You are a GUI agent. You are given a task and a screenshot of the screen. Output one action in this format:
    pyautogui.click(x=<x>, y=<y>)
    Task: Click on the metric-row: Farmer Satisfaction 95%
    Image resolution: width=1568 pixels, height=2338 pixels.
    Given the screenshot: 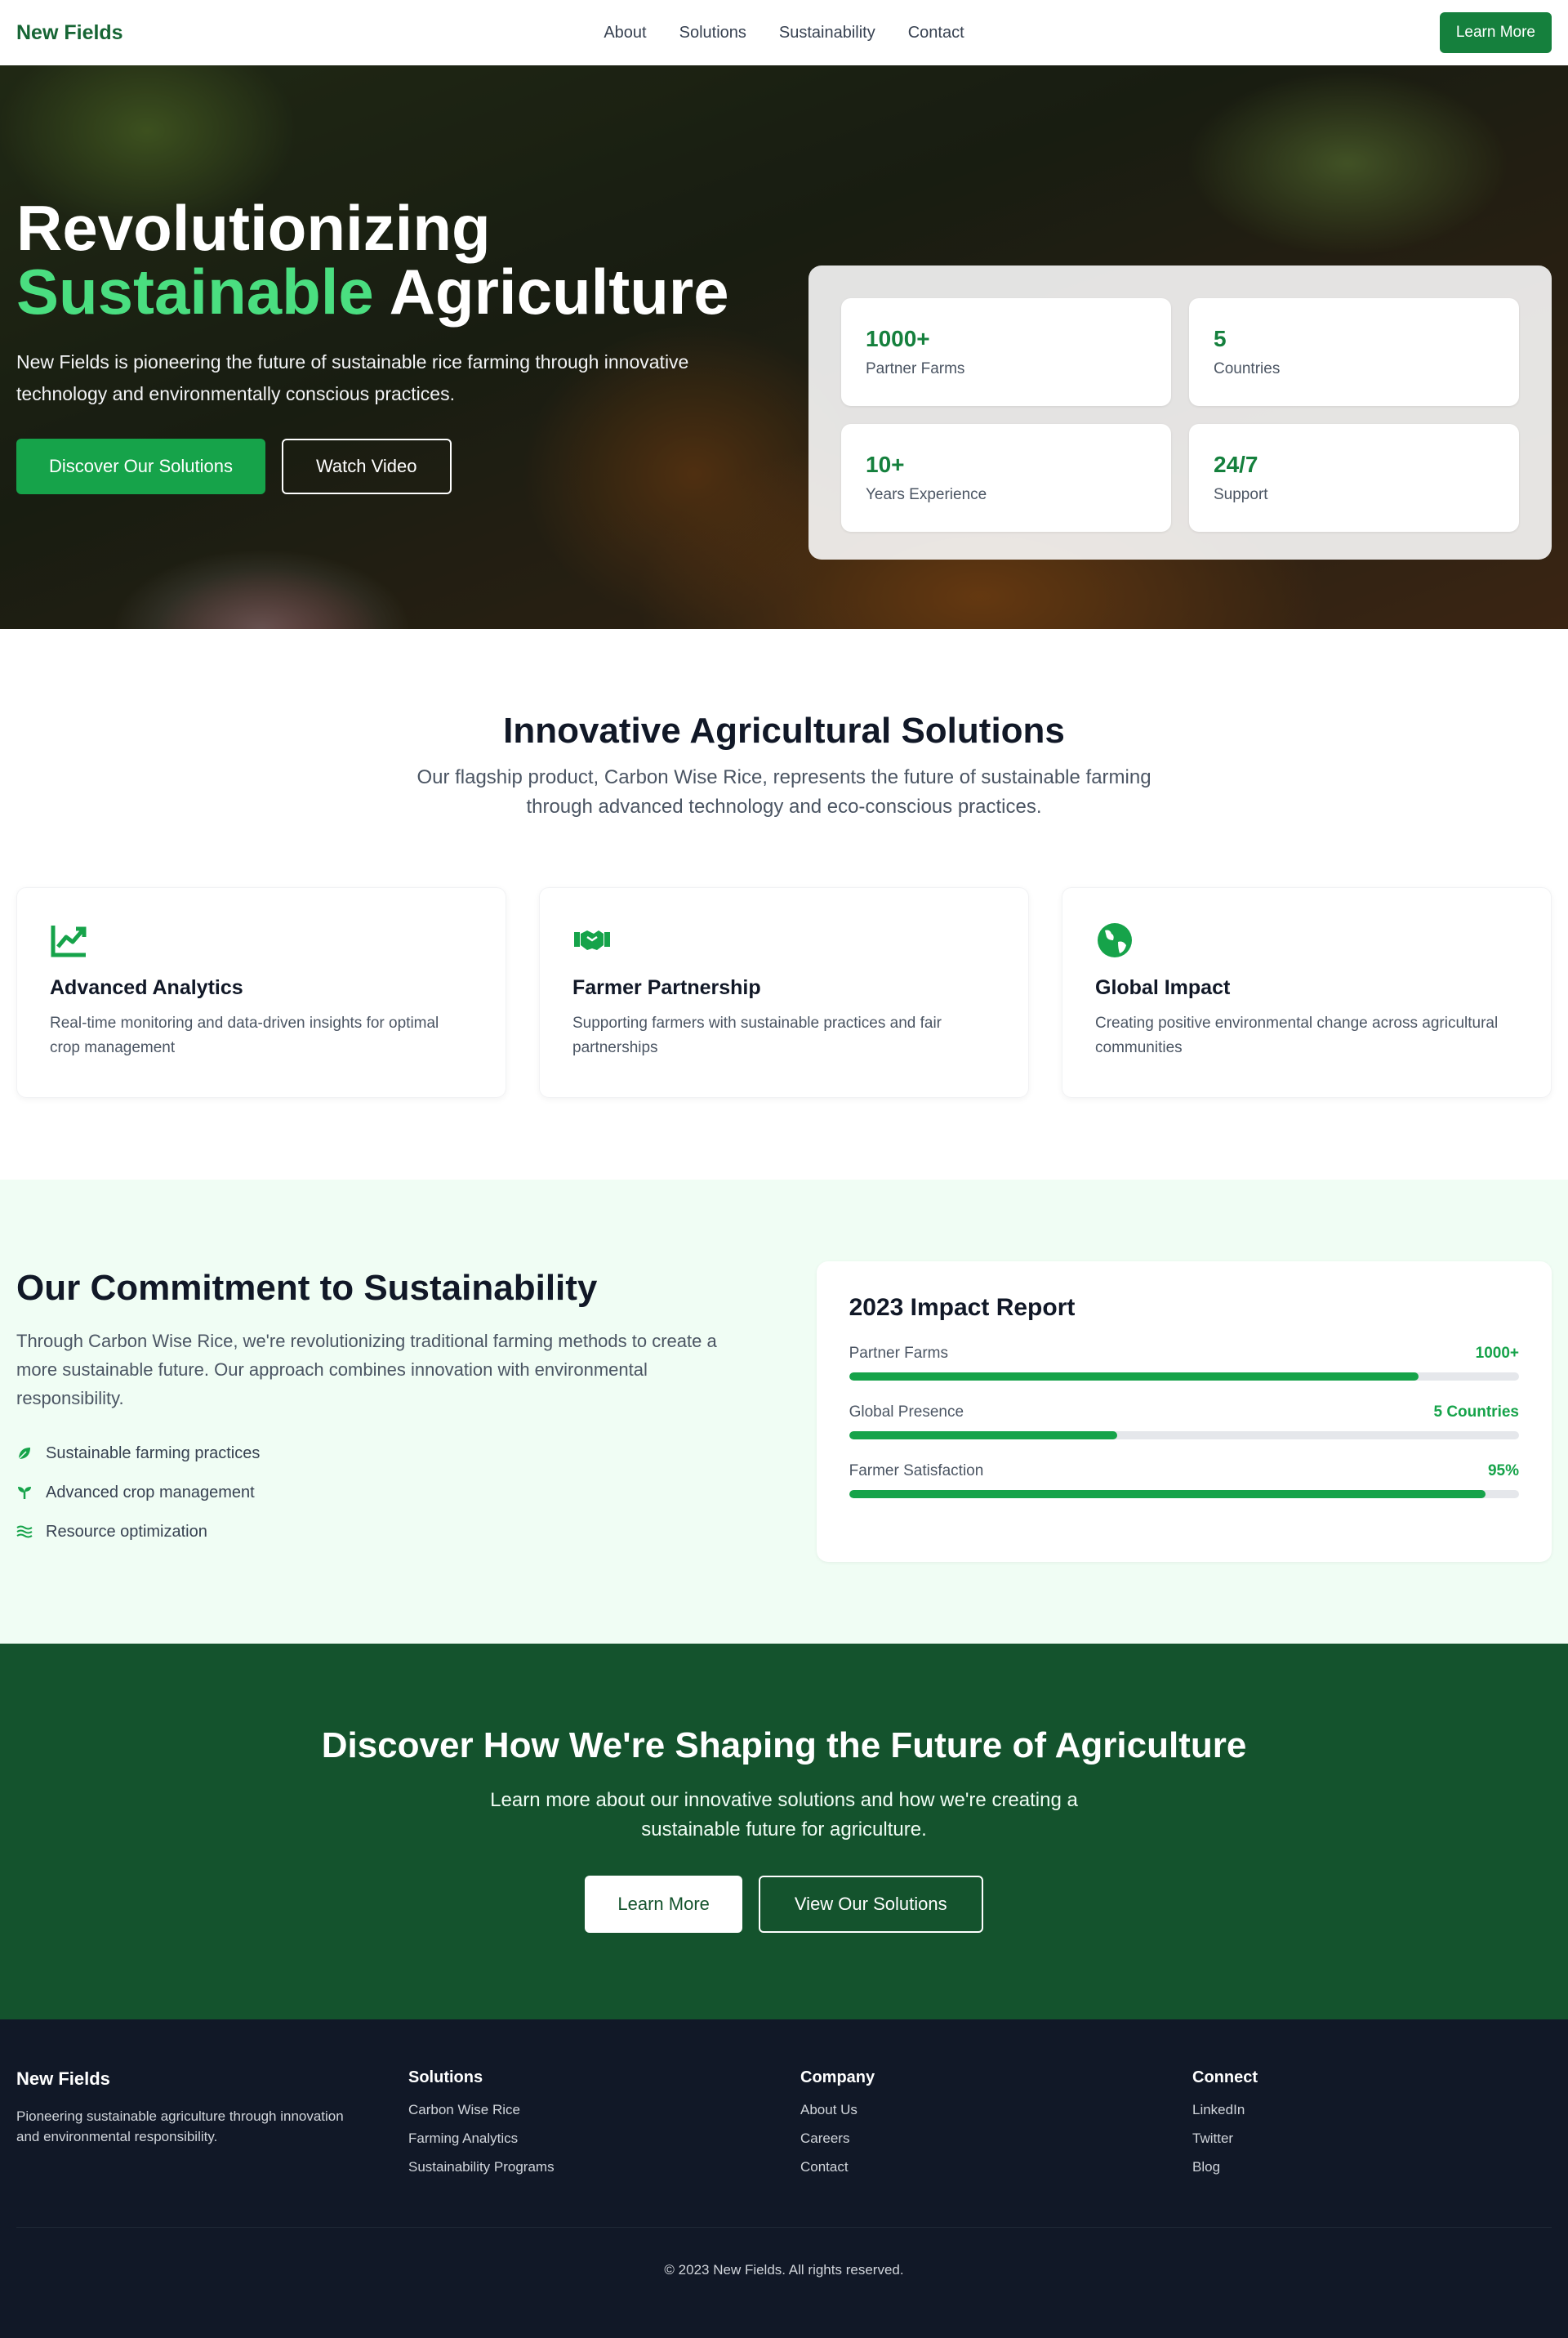 What is the action you would take?
    pyautogui.click(x=1184, y=1471)
    